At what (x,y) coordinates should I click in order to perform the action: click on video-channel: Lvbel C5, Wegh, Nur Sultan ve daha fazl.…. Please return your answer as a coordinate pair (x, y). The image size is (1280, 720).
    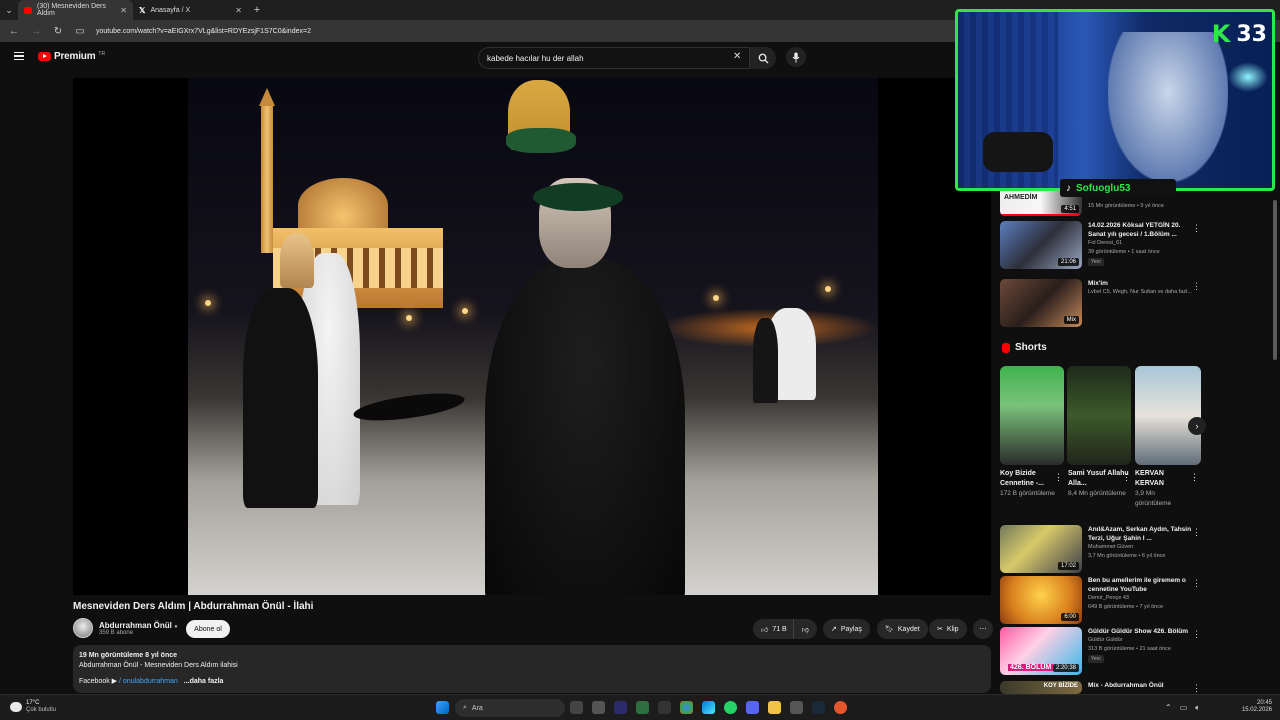
    Looking at the image, I should click on (1140, 292).